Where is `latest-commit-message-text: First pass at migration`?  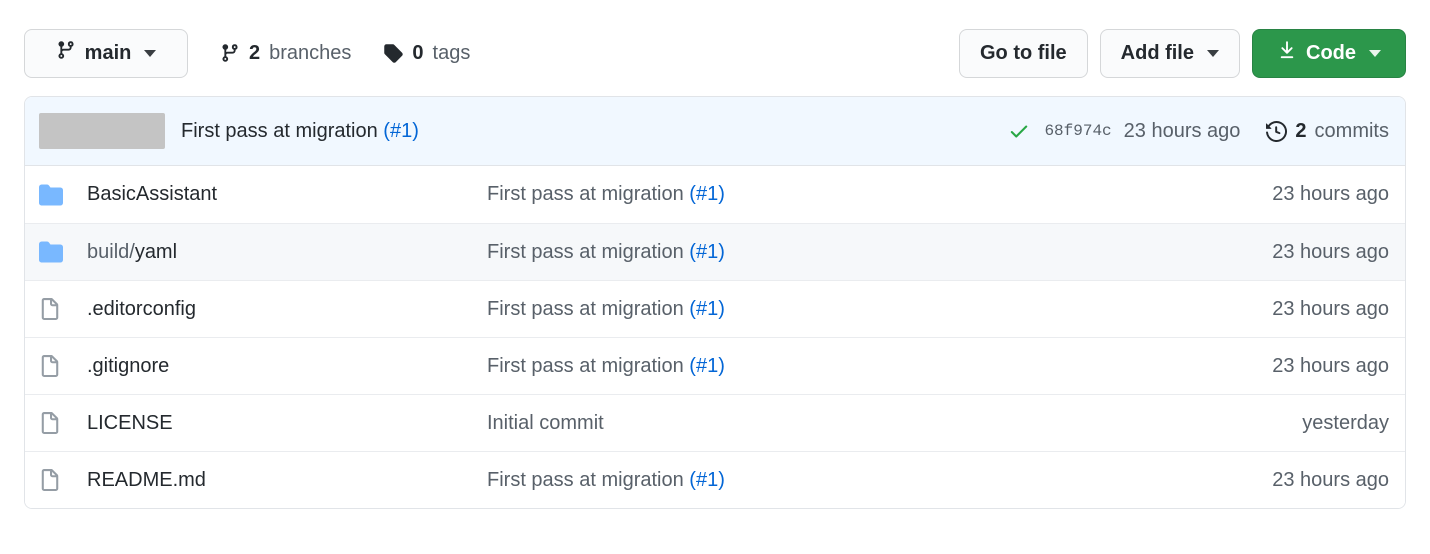 latest-commit-message-text: First pass at migration is located at coordinates (279, 130).